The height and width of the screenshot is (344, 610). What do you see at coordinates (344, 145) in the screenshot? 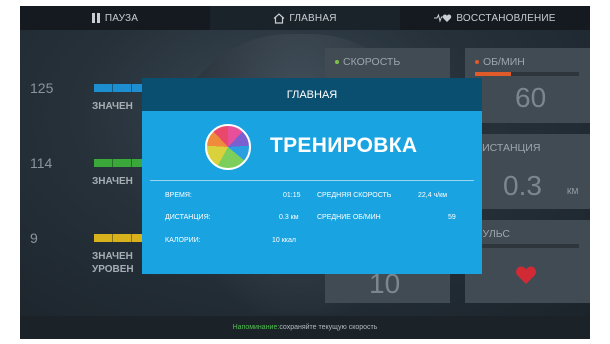
I see `dialog-title: ТРЕНИРОВКА` at bounding box center [344, 145].